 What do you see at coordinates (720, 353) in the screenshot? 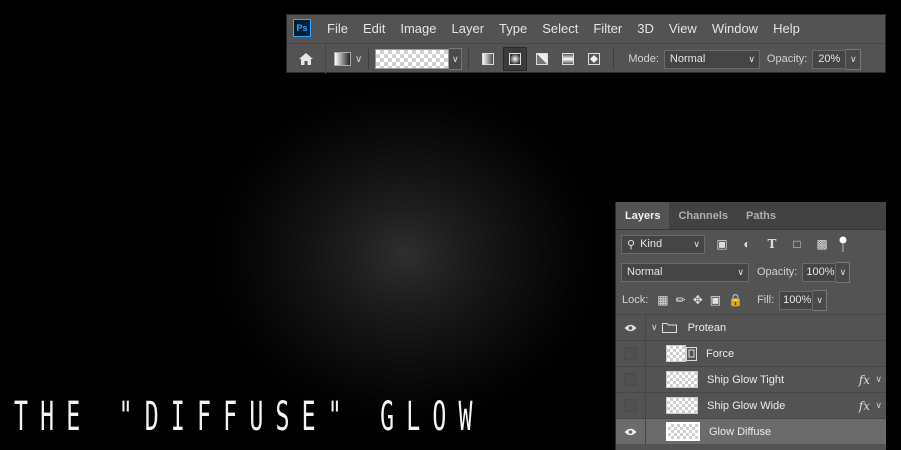
I see `layer-name: Force` at bounding box center [720, 353].